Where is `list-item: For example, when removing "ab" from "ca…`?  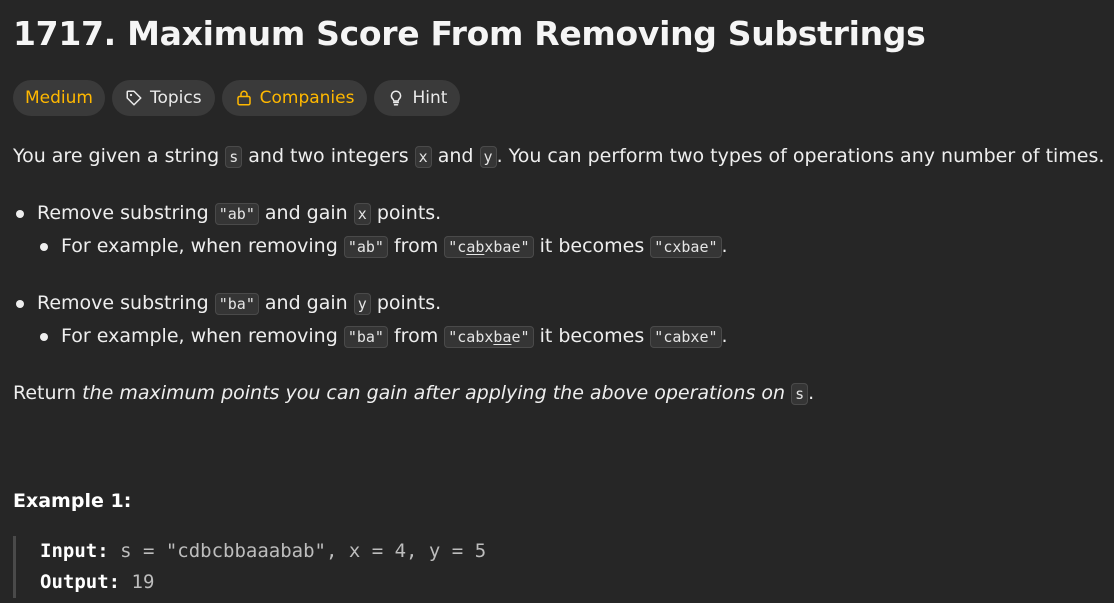
list-item: For example, when removing "ab" from "ca… is located at coordinates (560, 246).